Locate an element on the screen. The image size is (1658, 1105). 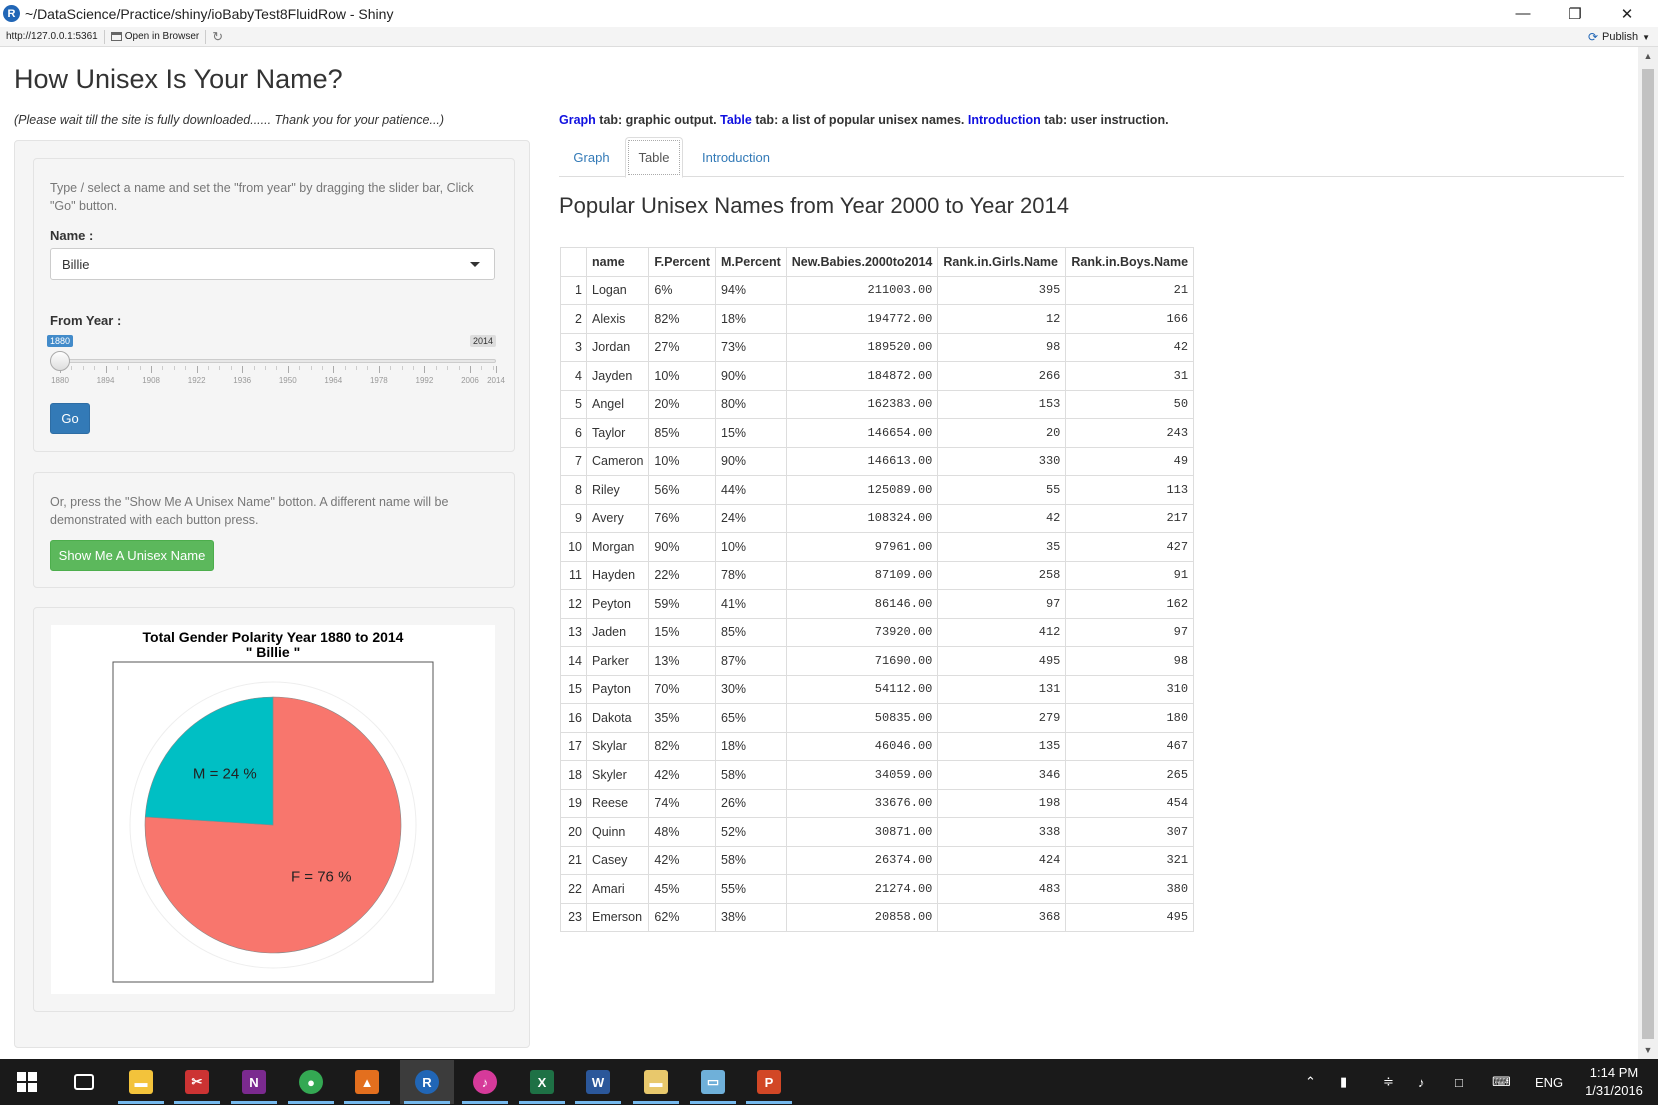
table-cell: 65% is located at coordinates (751, 718).